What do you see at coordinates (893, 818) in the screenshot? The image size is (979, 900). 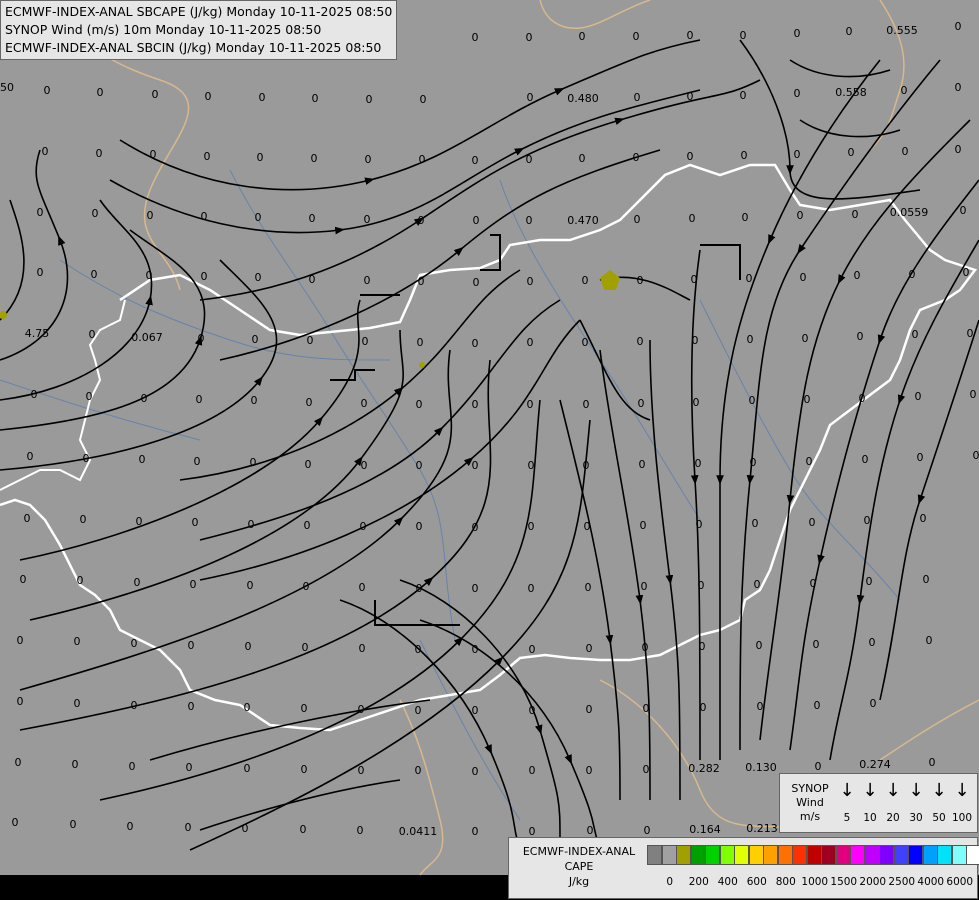 I see `wind-speed-label: 20` at bounding box center [893, 818].